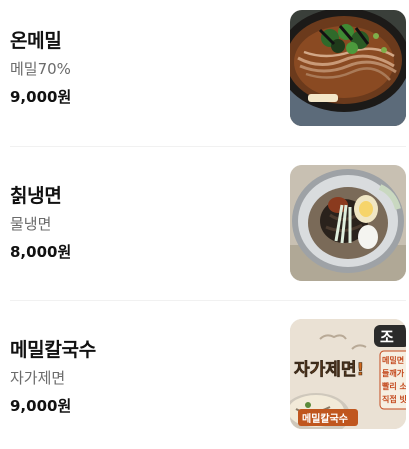  I want to click on cold-noodle-bowl-illustration, so click(348, 223).